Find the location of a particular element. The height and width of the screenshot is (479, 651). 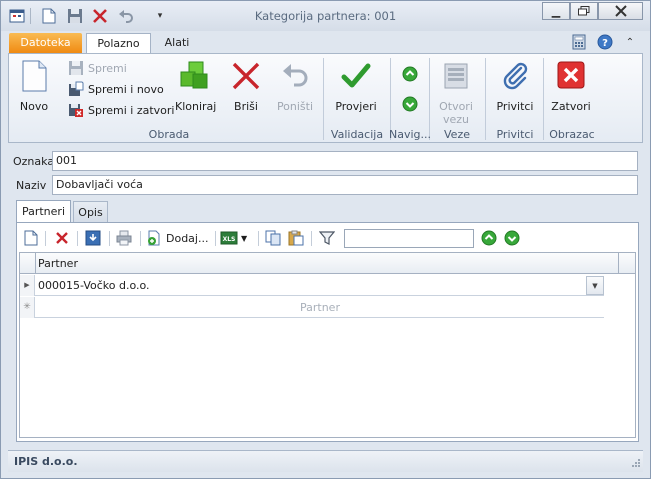

arrow-up-icon is located at coordinates (489, 238).